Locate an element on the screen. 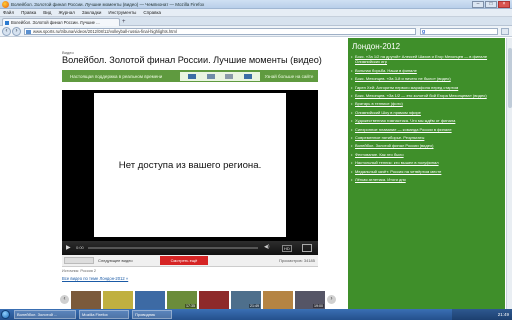  favicon-icon is located at coordinates (7, 22).